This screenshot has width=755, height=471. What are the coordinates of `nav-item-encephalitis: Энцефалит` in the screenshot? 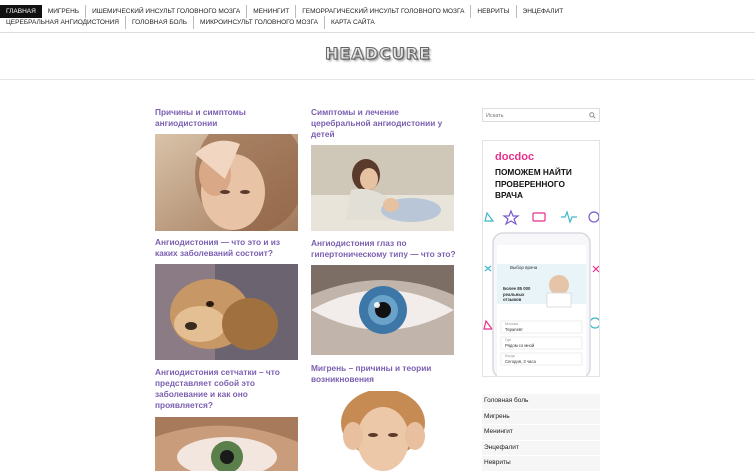 It's located at (543, 11).